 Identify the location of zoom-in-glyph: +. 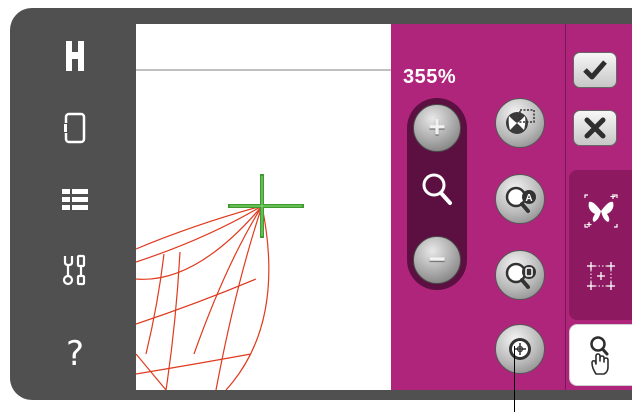
(437, 127).